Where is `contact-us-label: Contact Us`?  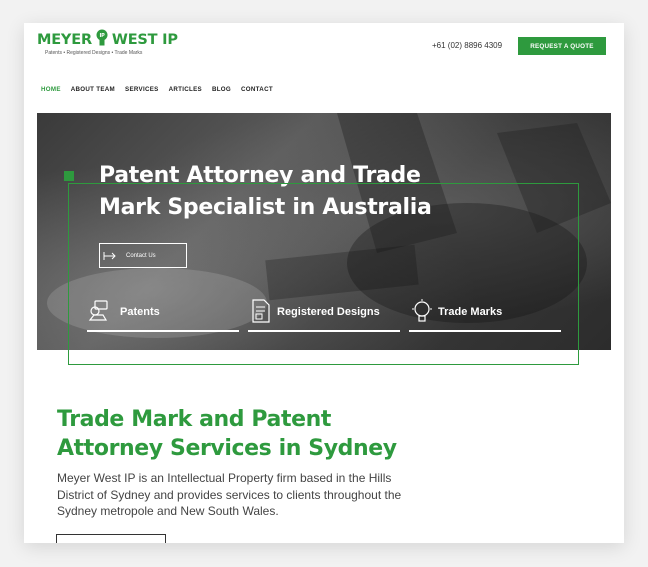
contact-us-label: Contact Us is located at coordinates (141, 255).